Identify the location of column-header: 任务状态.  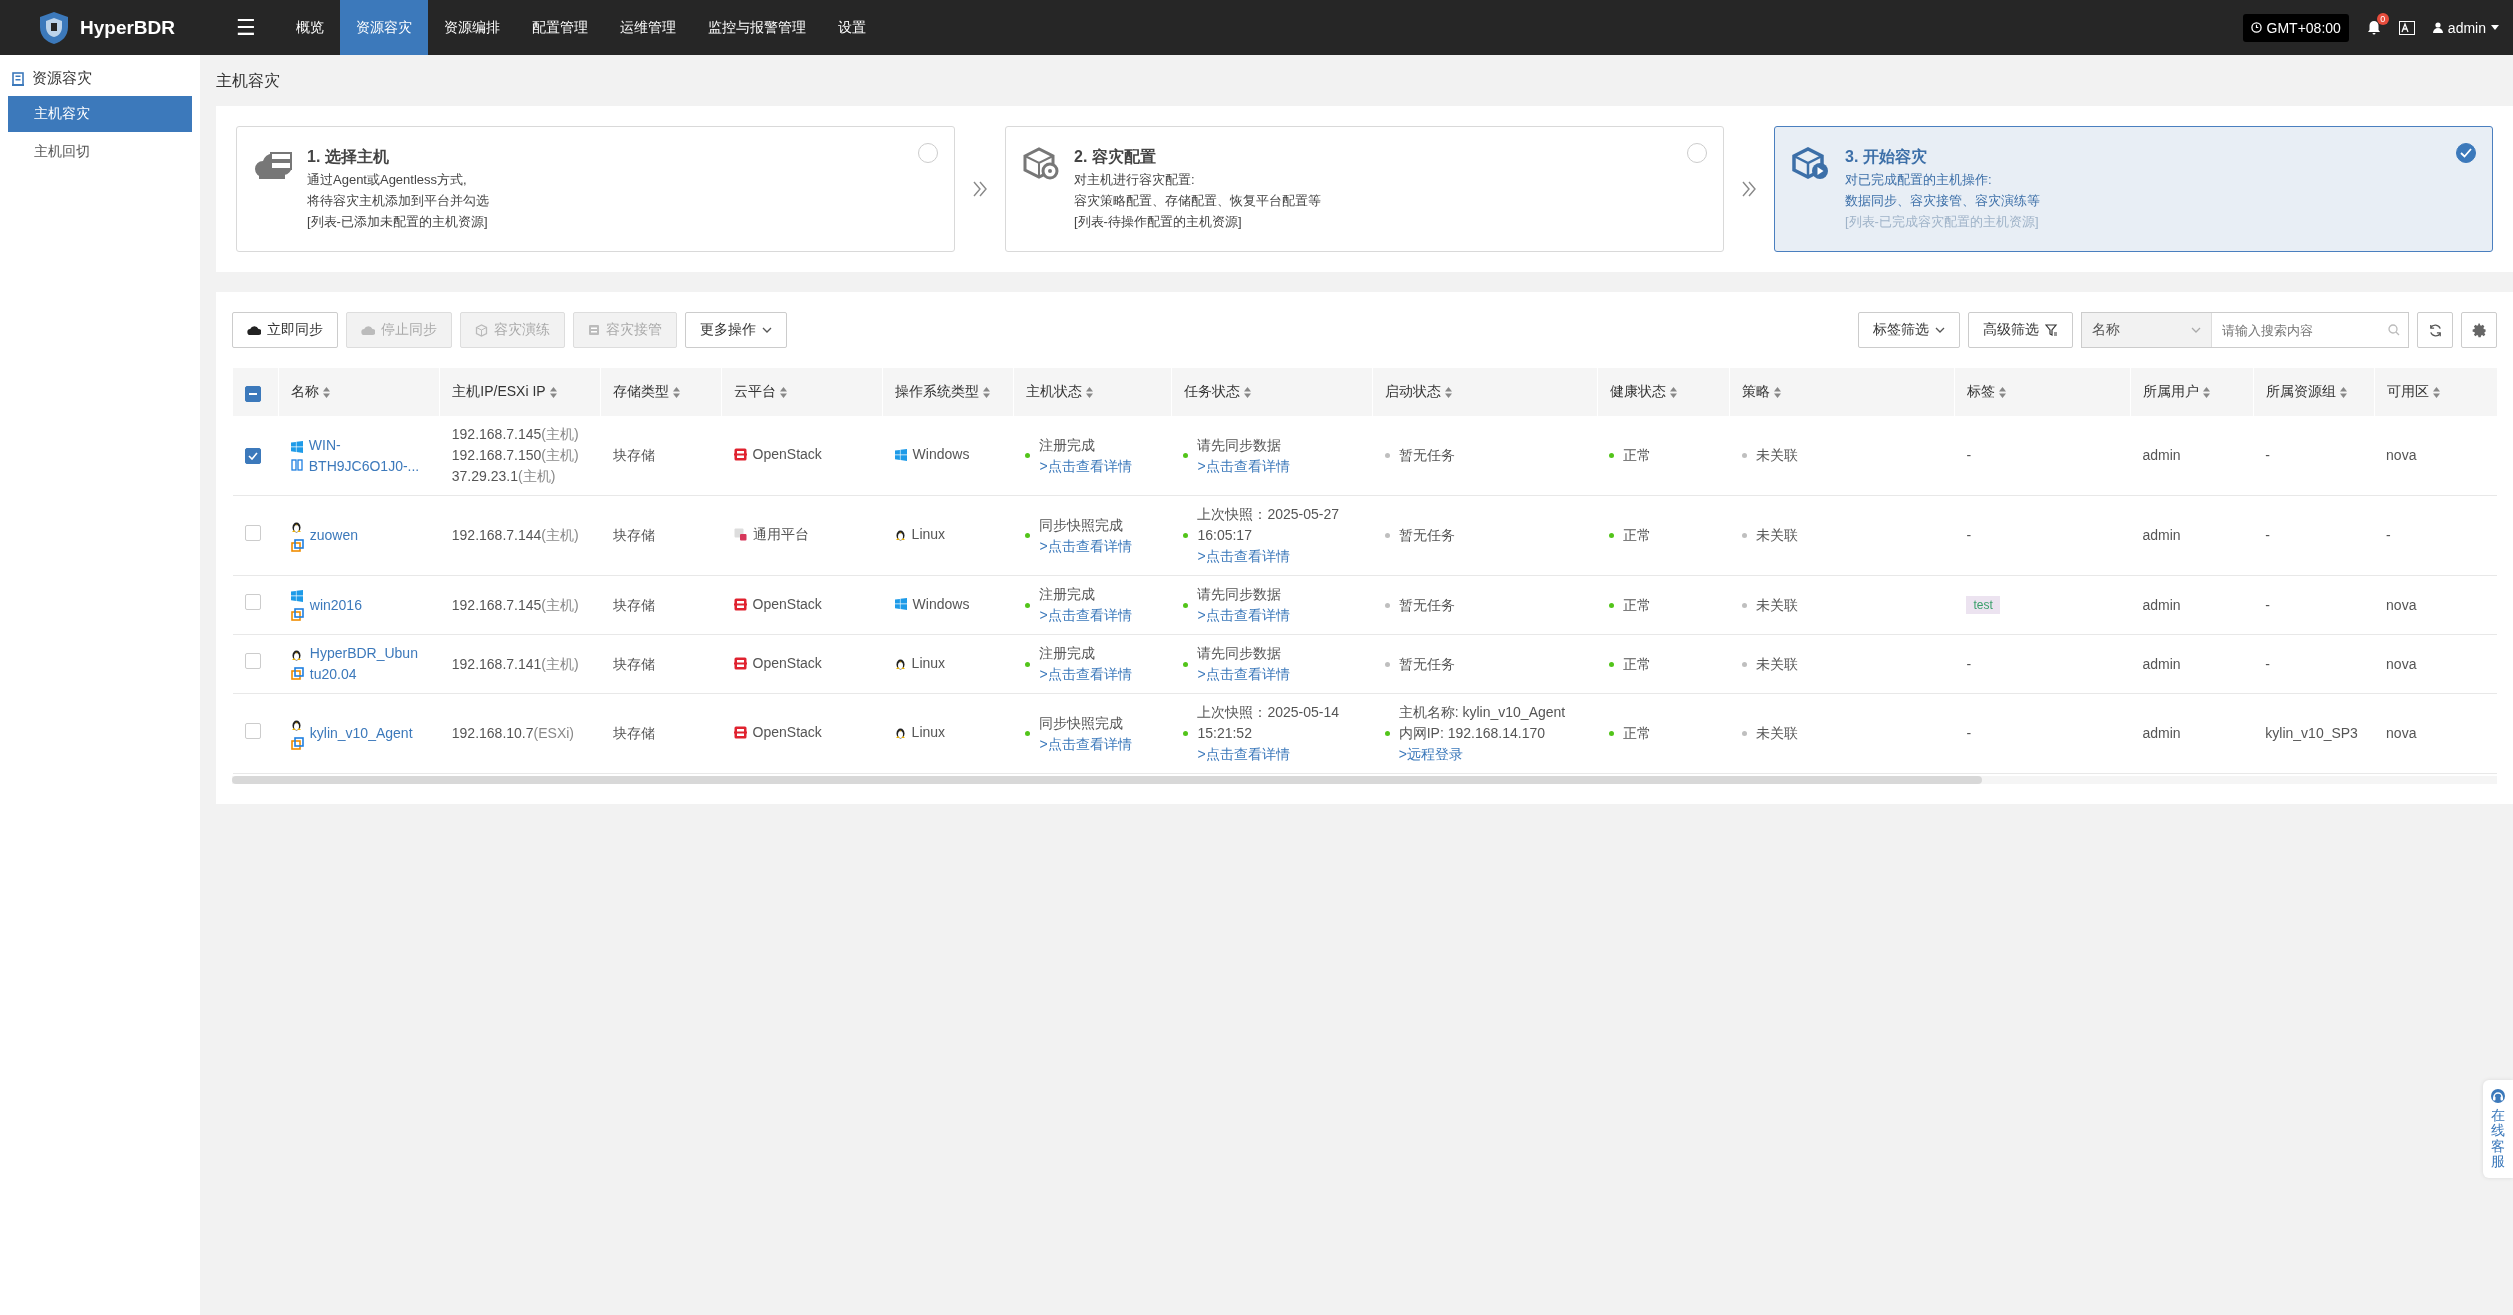
(1211, 392).